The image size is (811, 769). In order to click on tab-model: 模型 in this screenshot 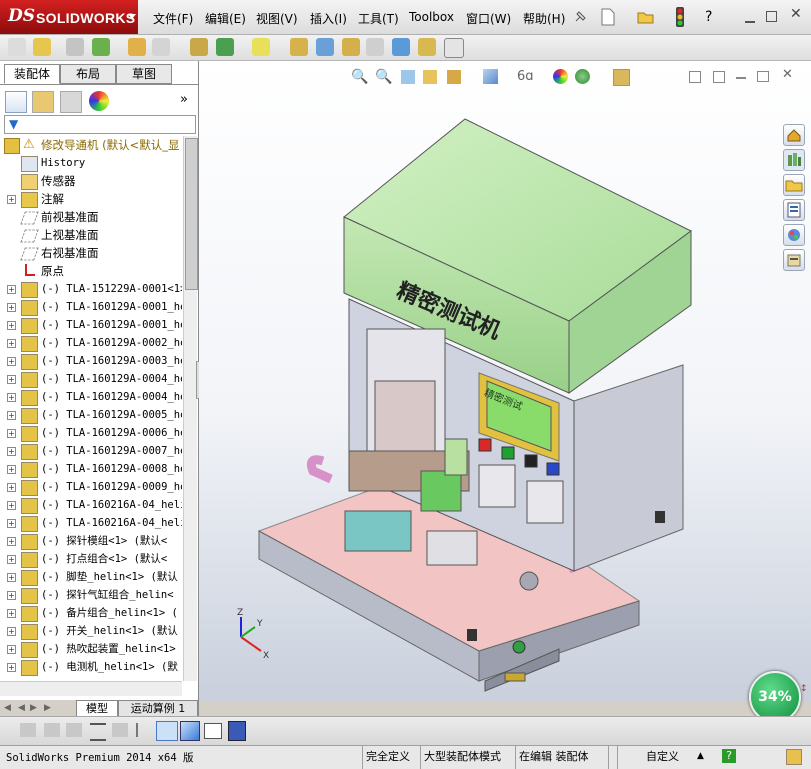, I will do `click(97, 708)`.